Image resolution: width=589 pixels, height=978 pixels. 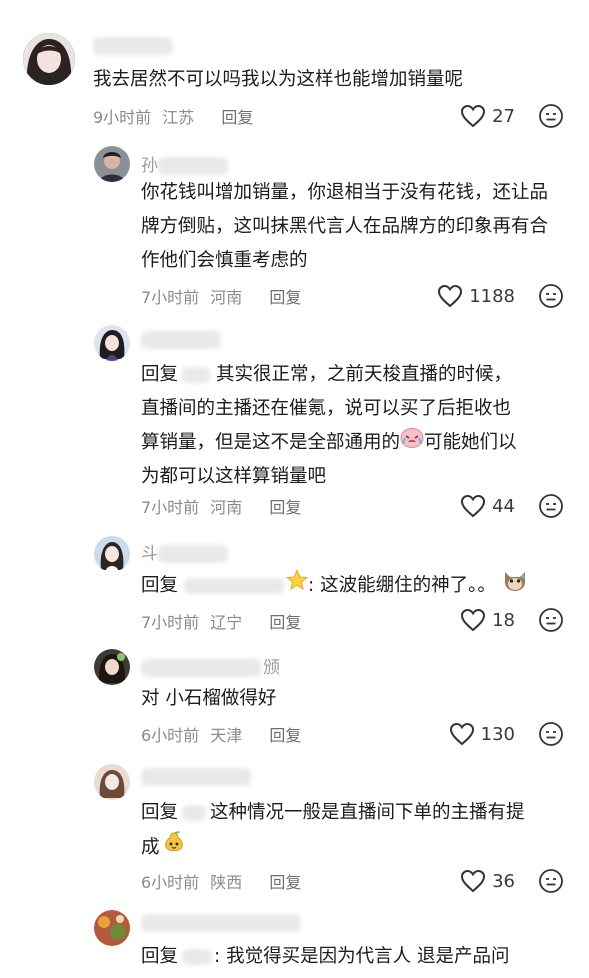 What do you see at coordinates (492, 296) in the screenshot?
I see `like-count: 1188` at bounding box center [492, 296].